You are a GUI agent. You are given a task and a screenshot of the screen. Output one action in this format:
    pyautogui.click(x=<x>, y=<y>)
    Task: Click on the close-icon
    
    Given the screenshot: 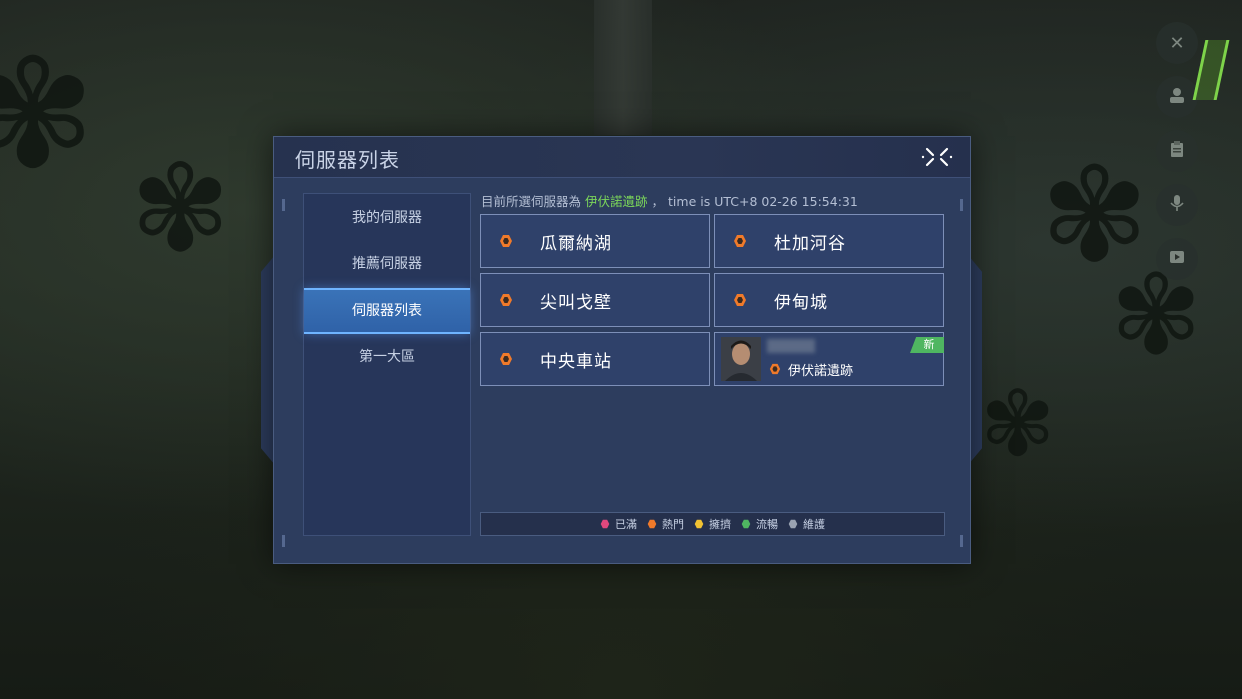 What is the action you would take?
    pyautogui.click(x=937, y=157)
    